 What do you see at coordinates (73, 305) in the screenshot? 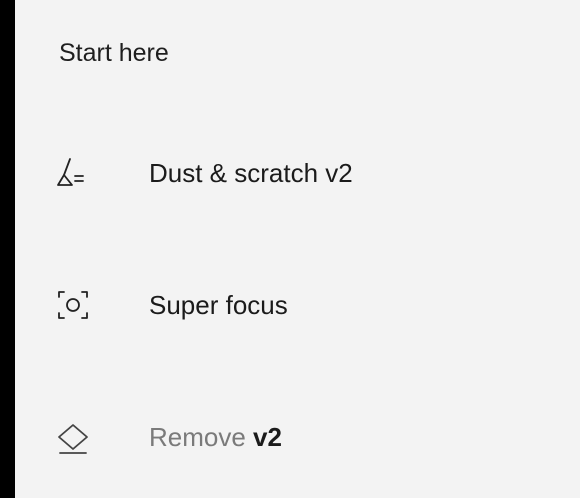
I see `focus-icon` at bounding box center [73, 305].